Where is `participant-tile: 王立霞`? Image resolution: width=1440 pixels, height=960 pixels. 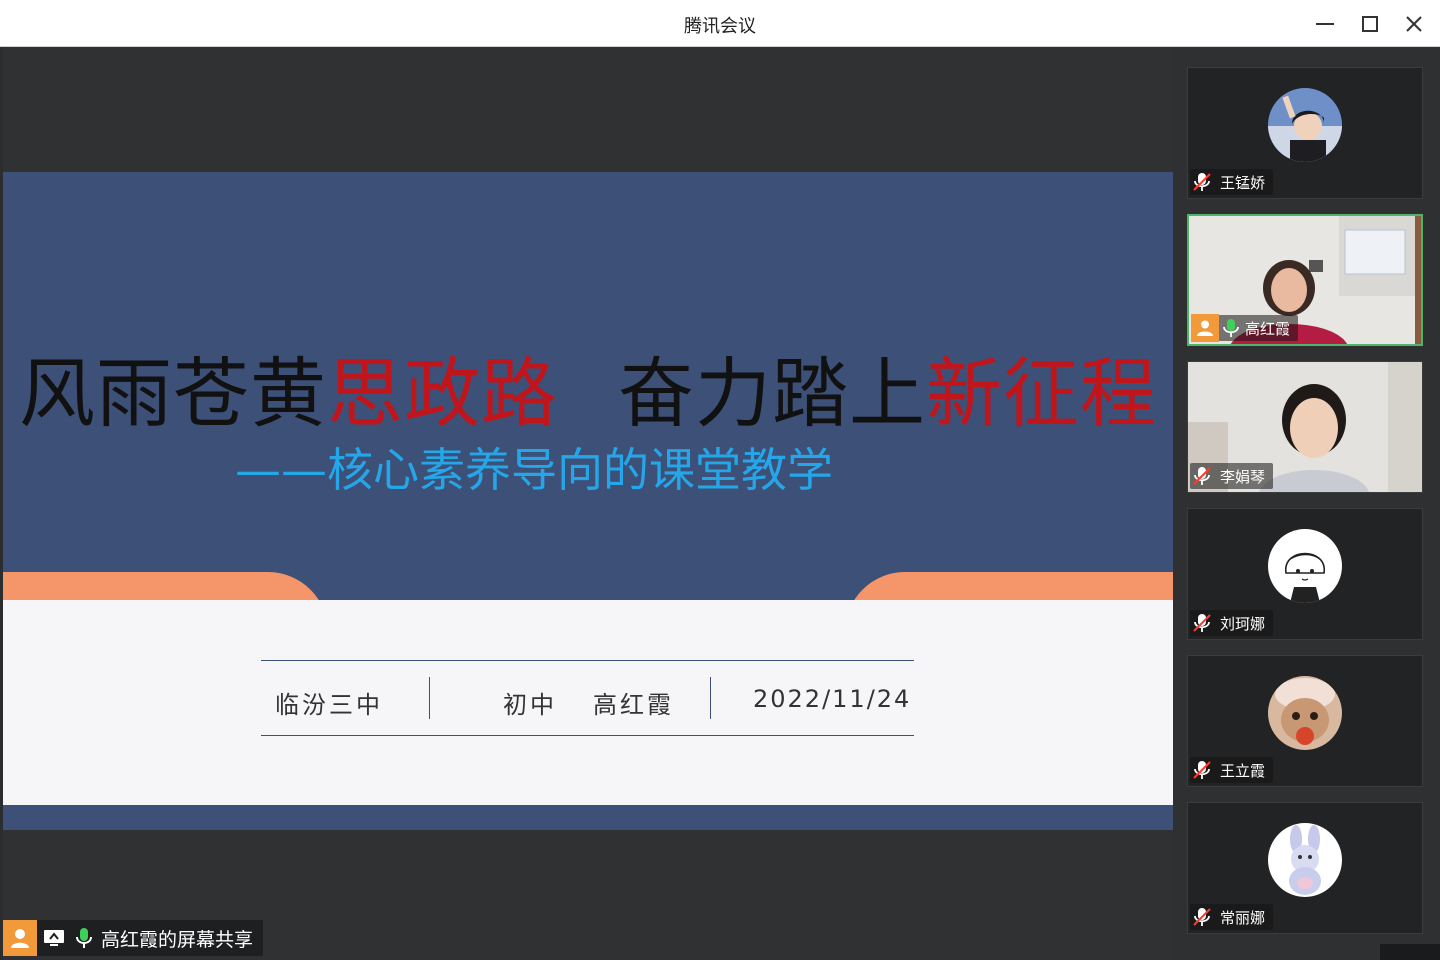 participant-tile: 王立霞 is located at coordinates (1305, 721).